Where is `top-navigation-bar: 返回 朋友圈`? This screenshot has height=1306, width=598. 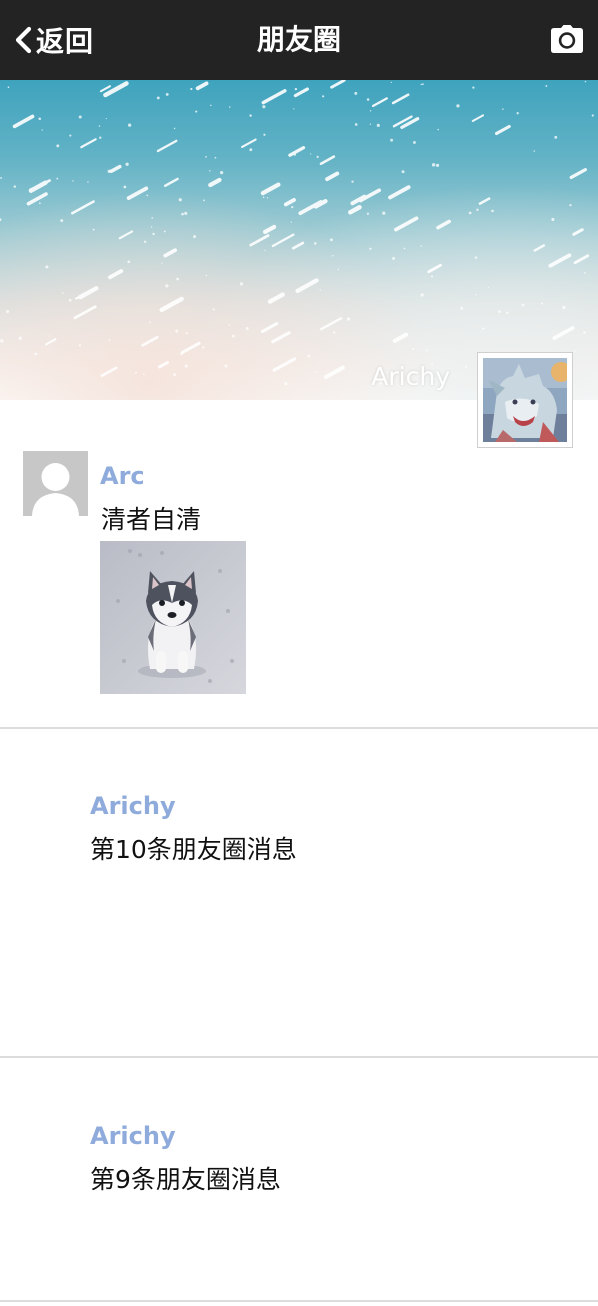
top-navigation-bar: 返回 朋友圈 is located at coordinates (299, 40).